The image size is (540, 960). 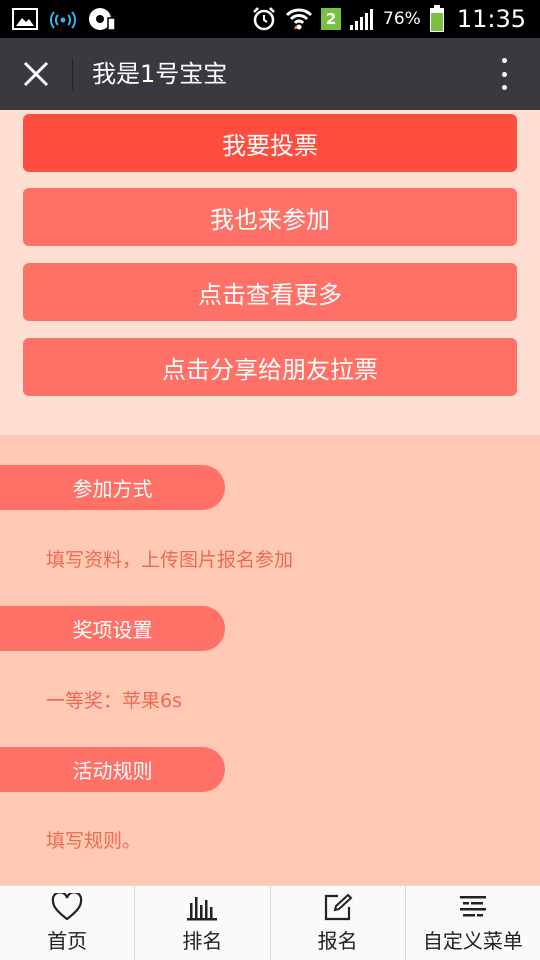 I want to click on join-button: 我也来参加, so click(x=270, y=217).